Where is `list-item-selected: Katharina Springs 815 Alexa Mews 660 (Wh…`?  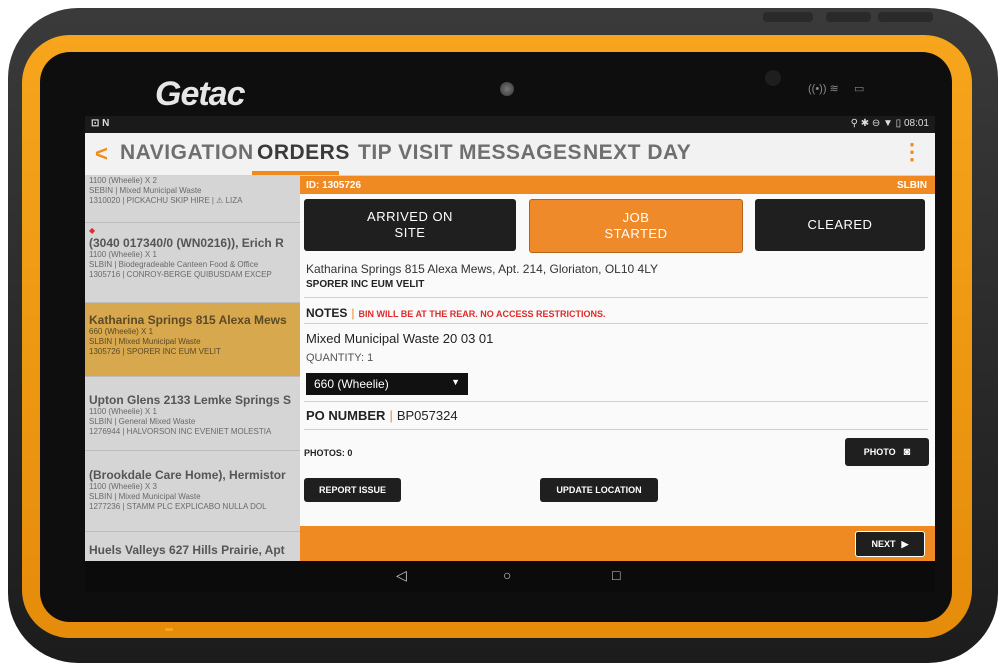 list-item-selected: Katharina Springs 815 Alexa Mews 660 (Wh… is located at coordinates (192, 339).